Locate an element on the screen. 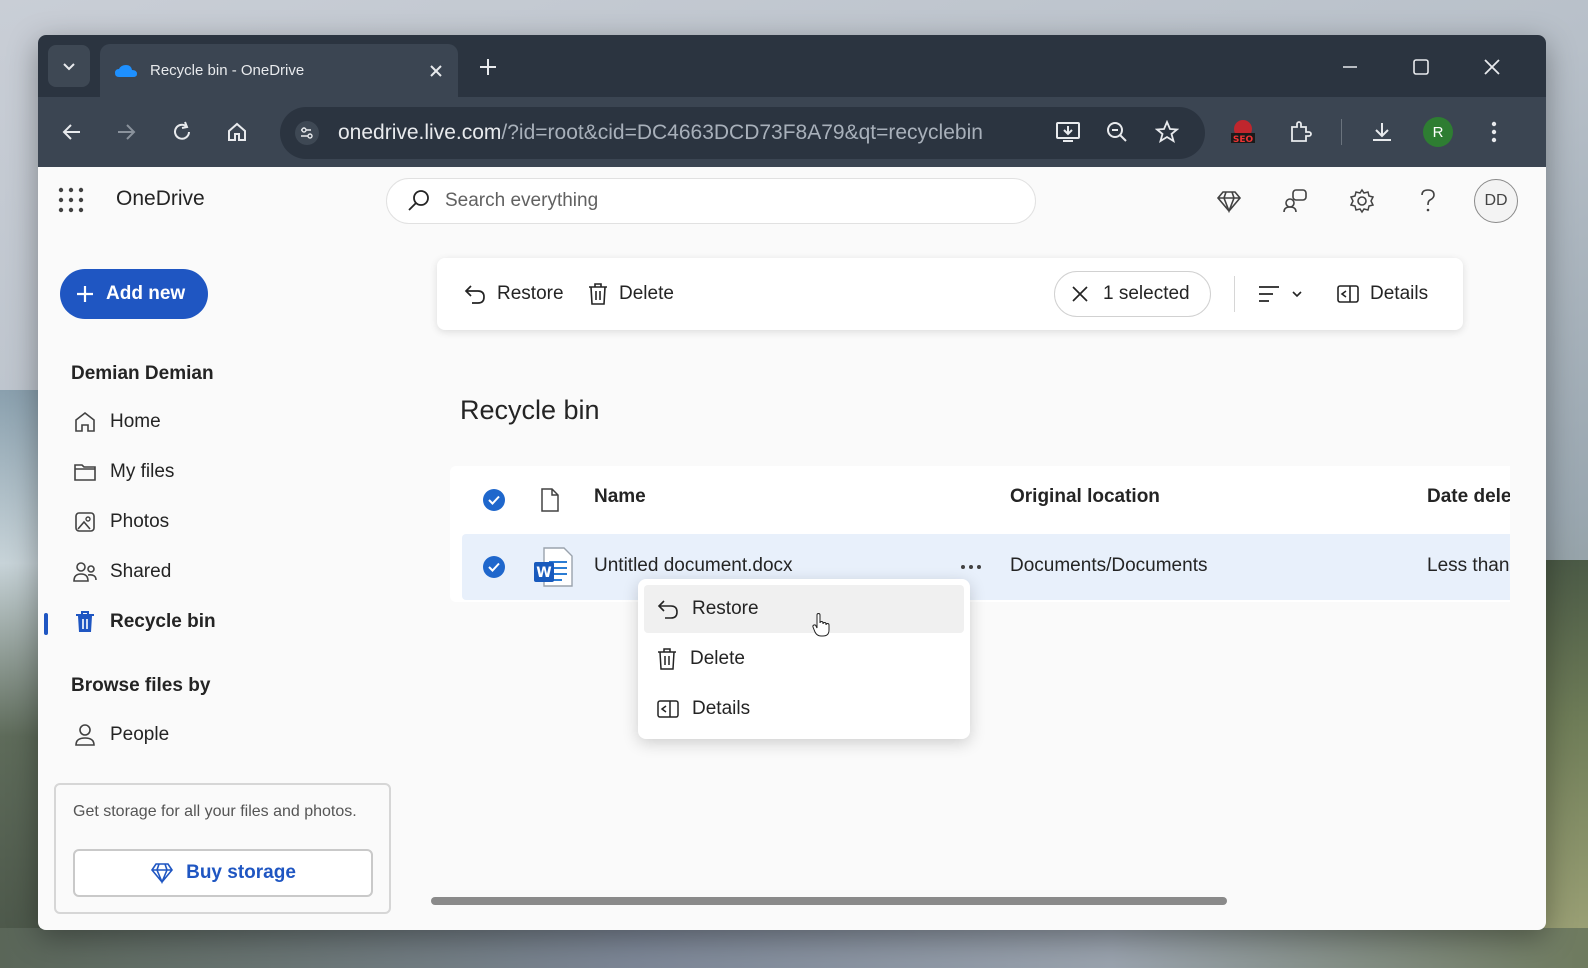  details-command: Details is located at coordinates (1382, 294).